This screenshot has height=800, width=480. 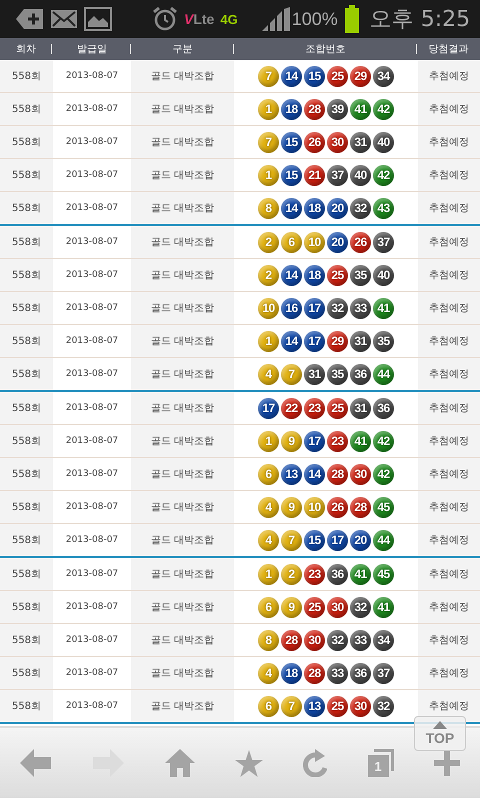 What do you see at coordinates (326, 49) in the screenshot?
I see `column-header: 조합번호` at bounding box center [326, 49].